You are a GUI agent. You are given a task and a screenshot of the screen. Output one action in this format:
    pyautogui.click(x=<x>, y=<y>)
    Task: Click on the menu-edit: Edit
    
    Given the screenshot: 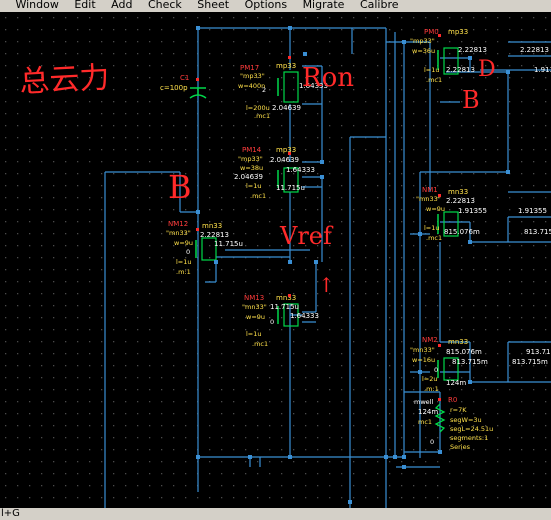 What is the action you would take?
    pyautogui.click(x=84, y=5)
    